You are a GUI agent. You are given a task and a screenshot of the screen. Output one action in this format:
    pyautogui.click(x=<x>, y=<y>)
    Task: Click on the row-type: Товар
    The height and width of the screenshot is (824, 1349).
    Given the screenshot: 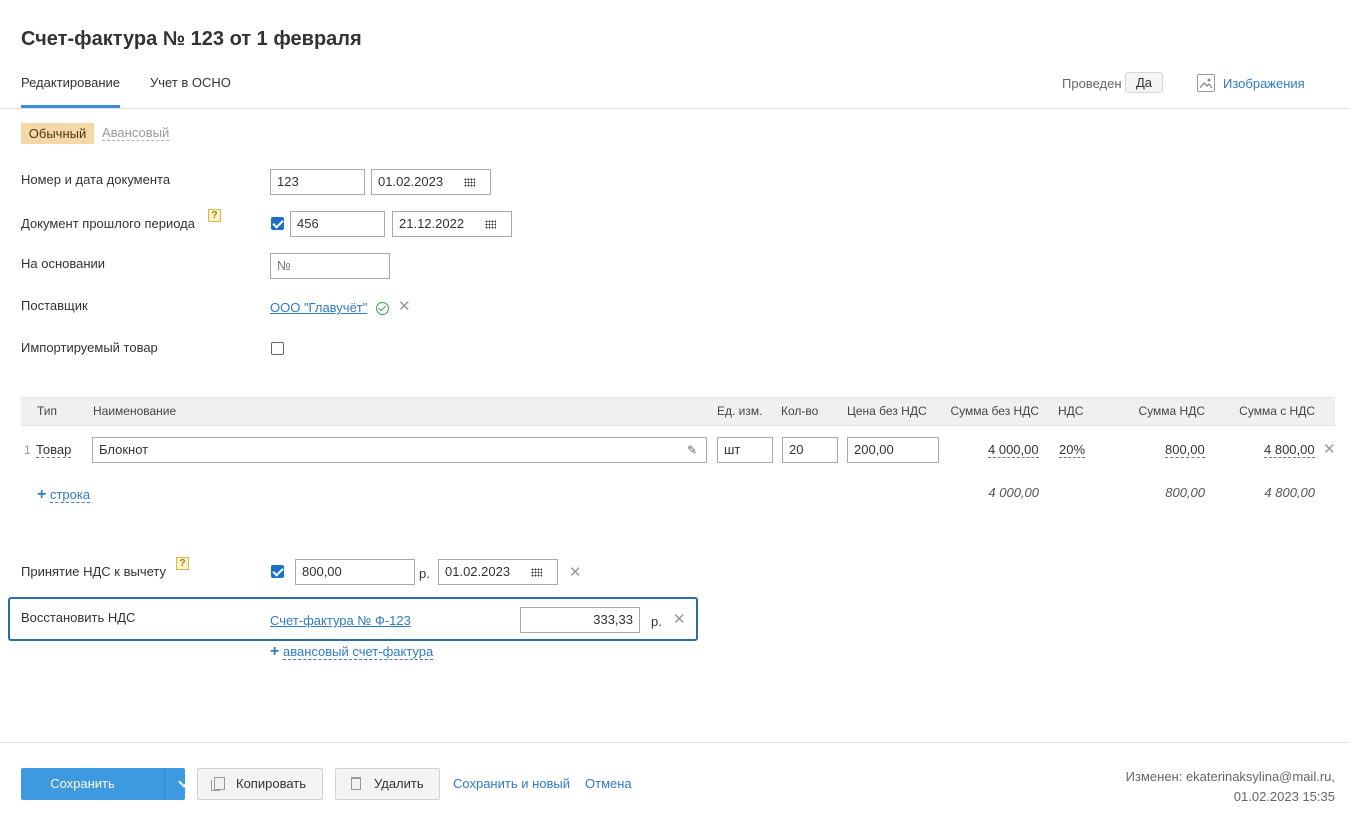 What is the action you would take?
    pyautogui.click(x=54, y=450)
    